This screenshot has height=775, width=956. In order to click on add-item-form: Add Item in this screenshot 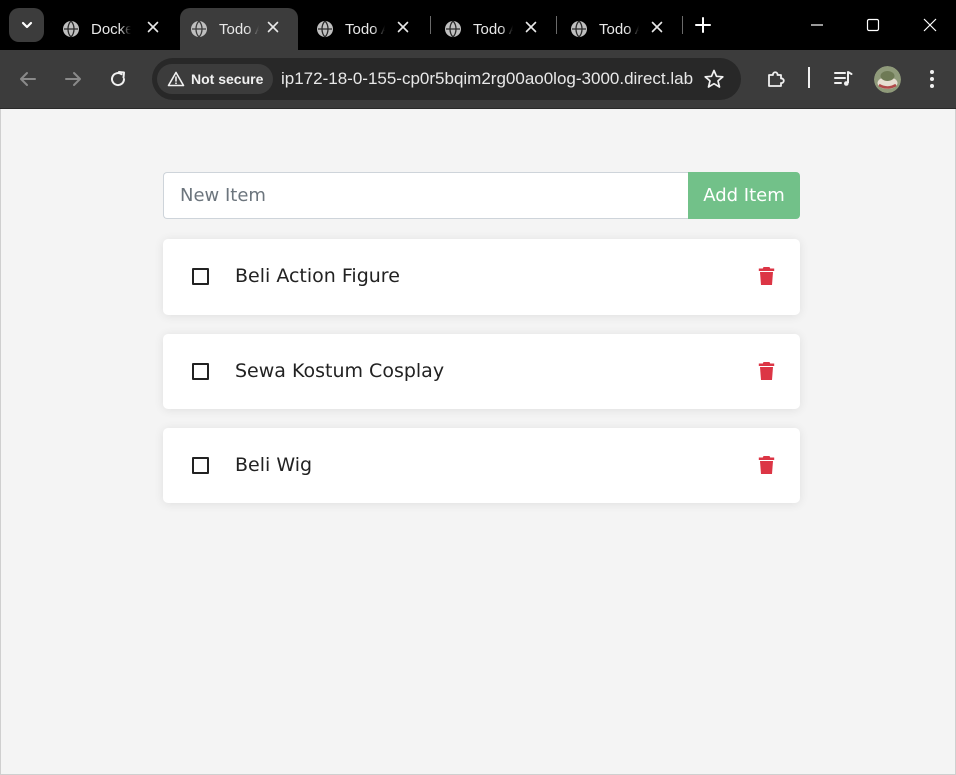, I will do `click(481, 195)`.